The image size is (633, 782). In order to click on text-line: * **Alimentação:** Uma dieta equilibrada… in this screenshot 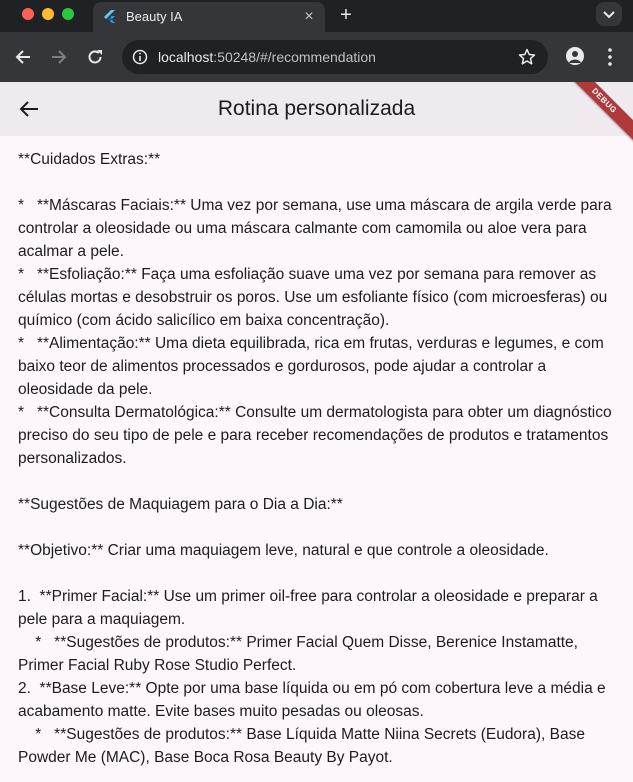, I will do `click(313, 366)`.